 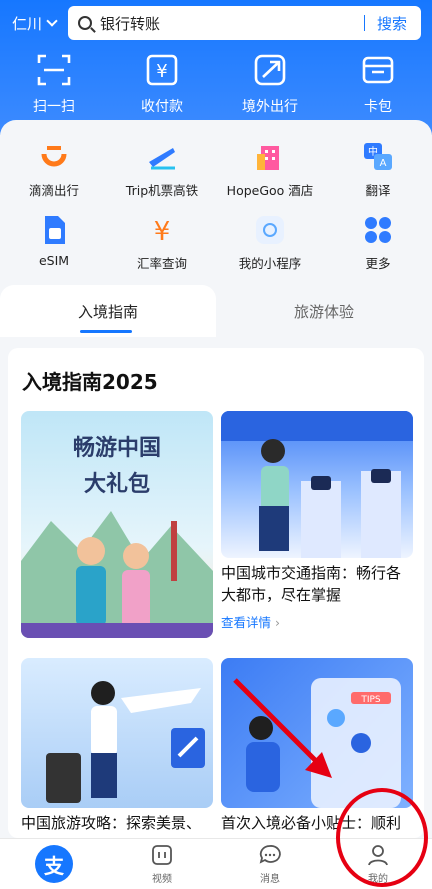 What do you see at coordinates (162, 107) in the screenshot?
I see `quick-action-label: 收付款` at bounding box center [162, 107].